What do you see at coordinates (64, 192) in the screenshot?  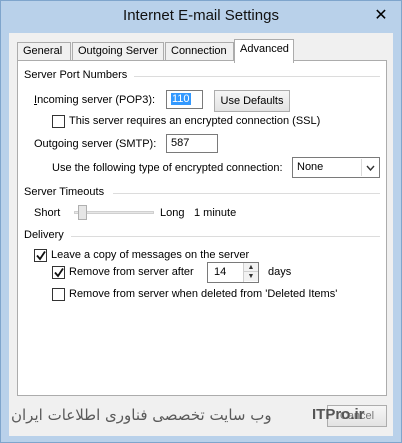 I see `server-timeouts-heading: Server Timeouts` at bounding box center [64, 192].